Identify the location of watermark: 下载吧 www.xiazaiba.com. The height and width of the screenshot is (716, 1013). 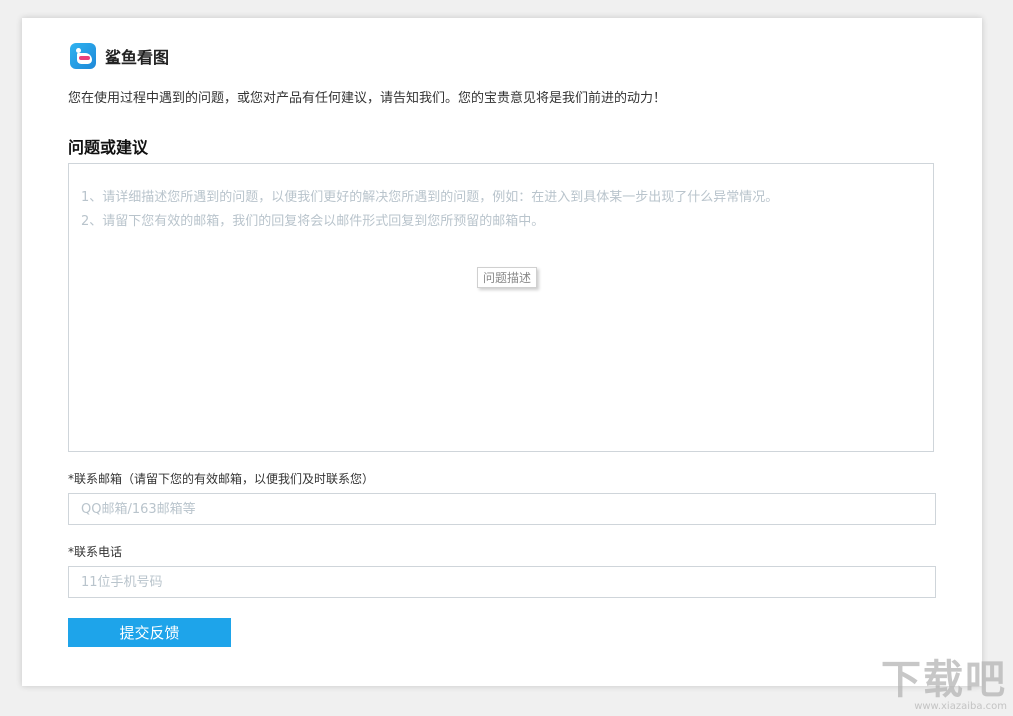
(944, 685).